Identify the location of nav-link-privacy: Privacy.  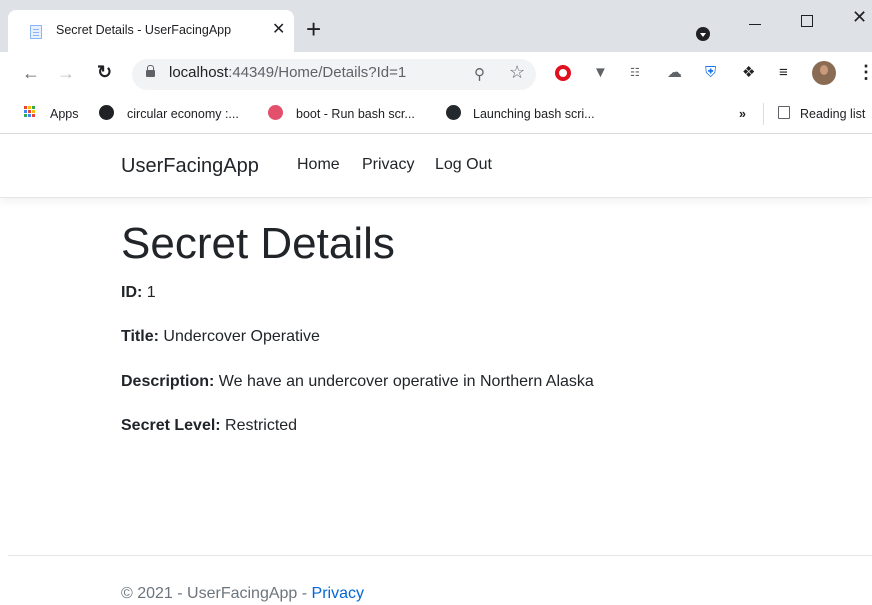
(388, 165).